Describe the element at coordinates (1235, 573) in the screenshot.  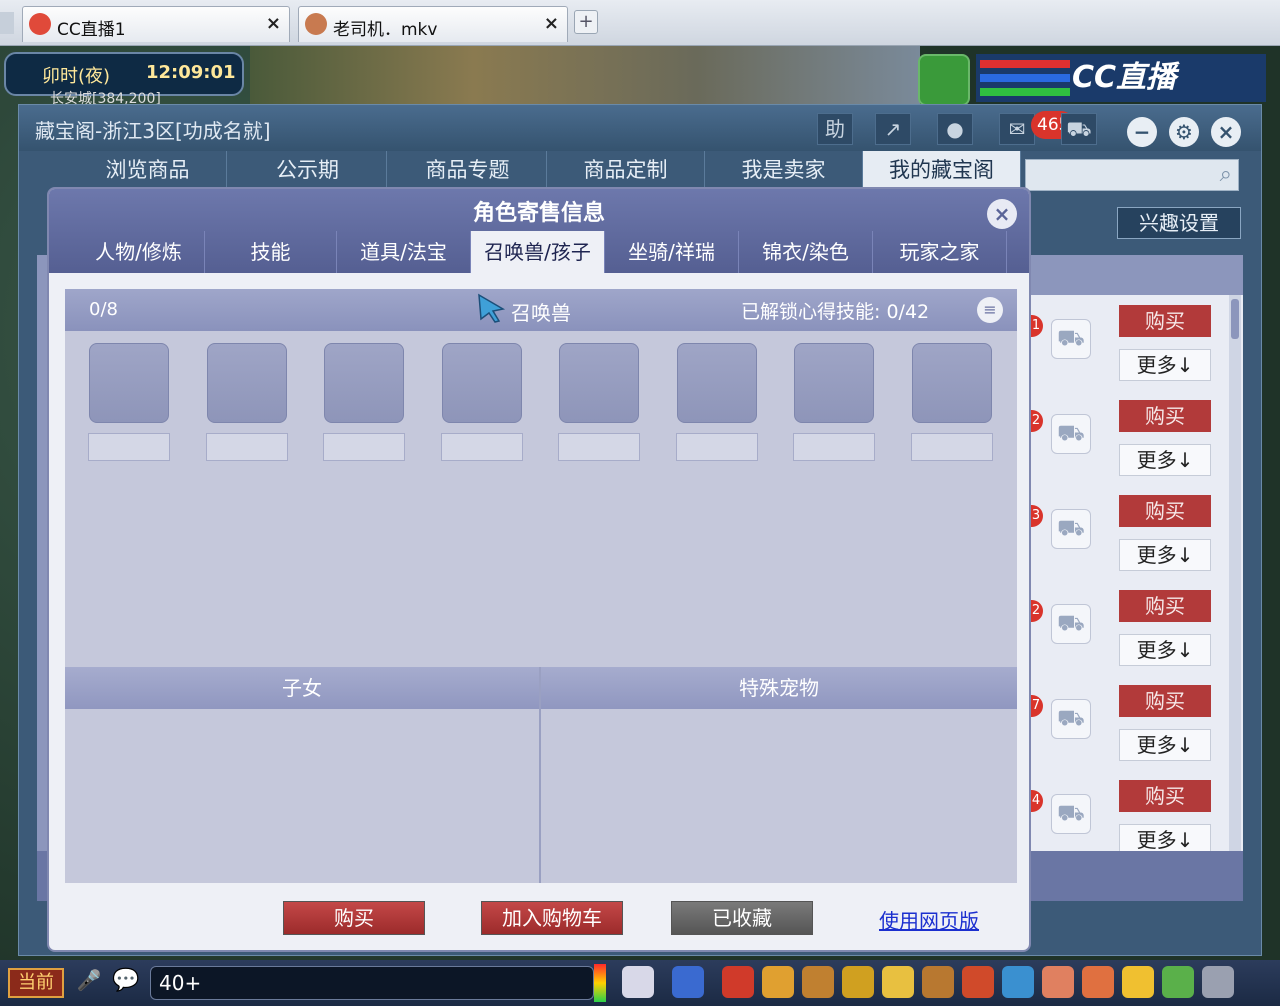
I see `list-scrollbar` at that location.